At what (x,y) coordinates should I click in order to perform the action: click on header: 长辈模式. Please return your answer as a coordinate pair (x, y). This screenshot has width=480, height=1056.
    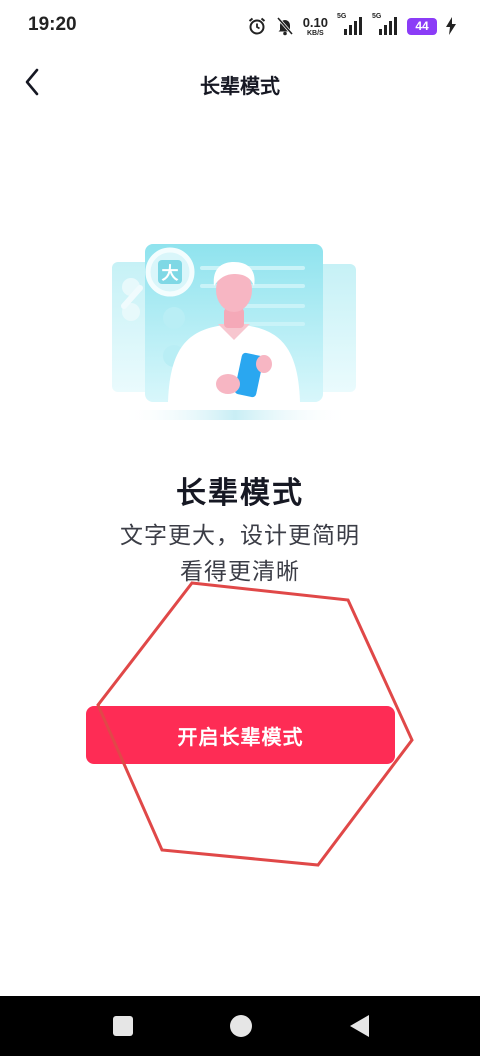
    Looking at the image, I should click on (240, 83).